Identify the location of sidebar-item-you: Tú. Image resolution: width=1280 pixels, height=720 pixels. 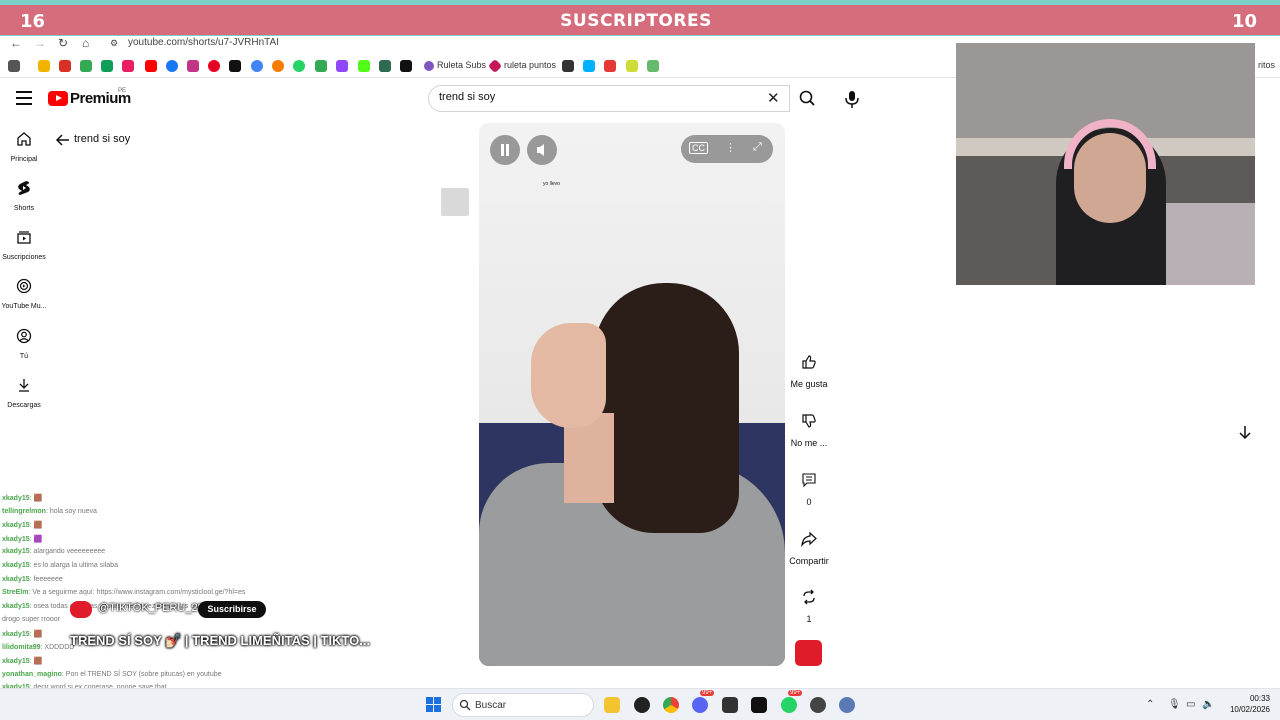
(24, 344).